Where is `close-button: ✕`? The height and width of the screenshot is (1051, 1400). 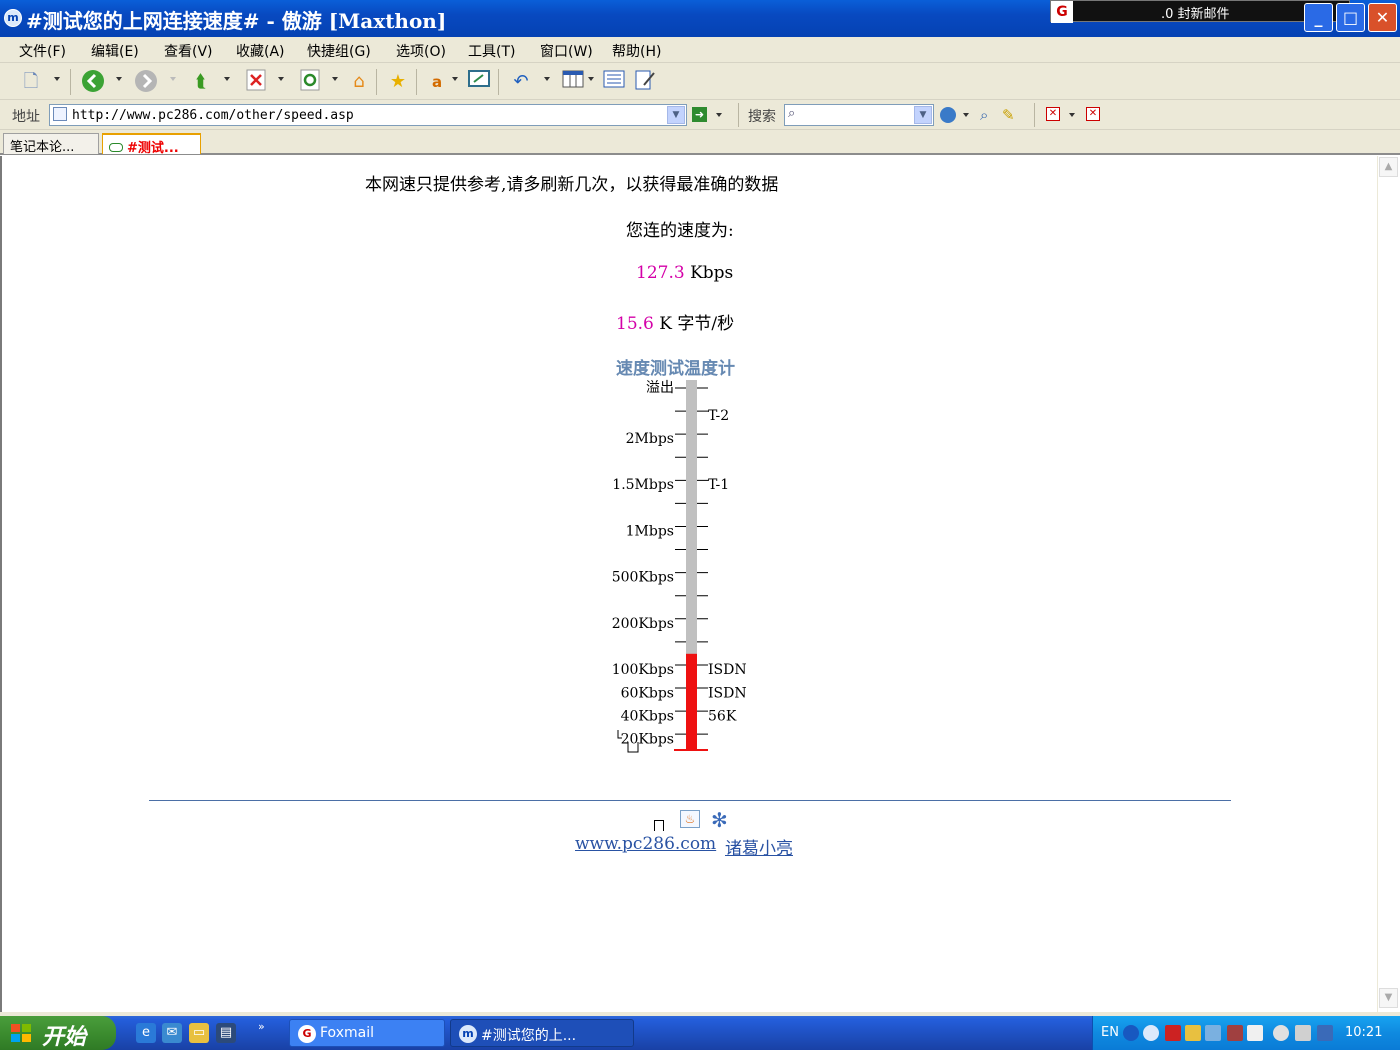
close-button: ✕ is located at coordinates (1382, 17).